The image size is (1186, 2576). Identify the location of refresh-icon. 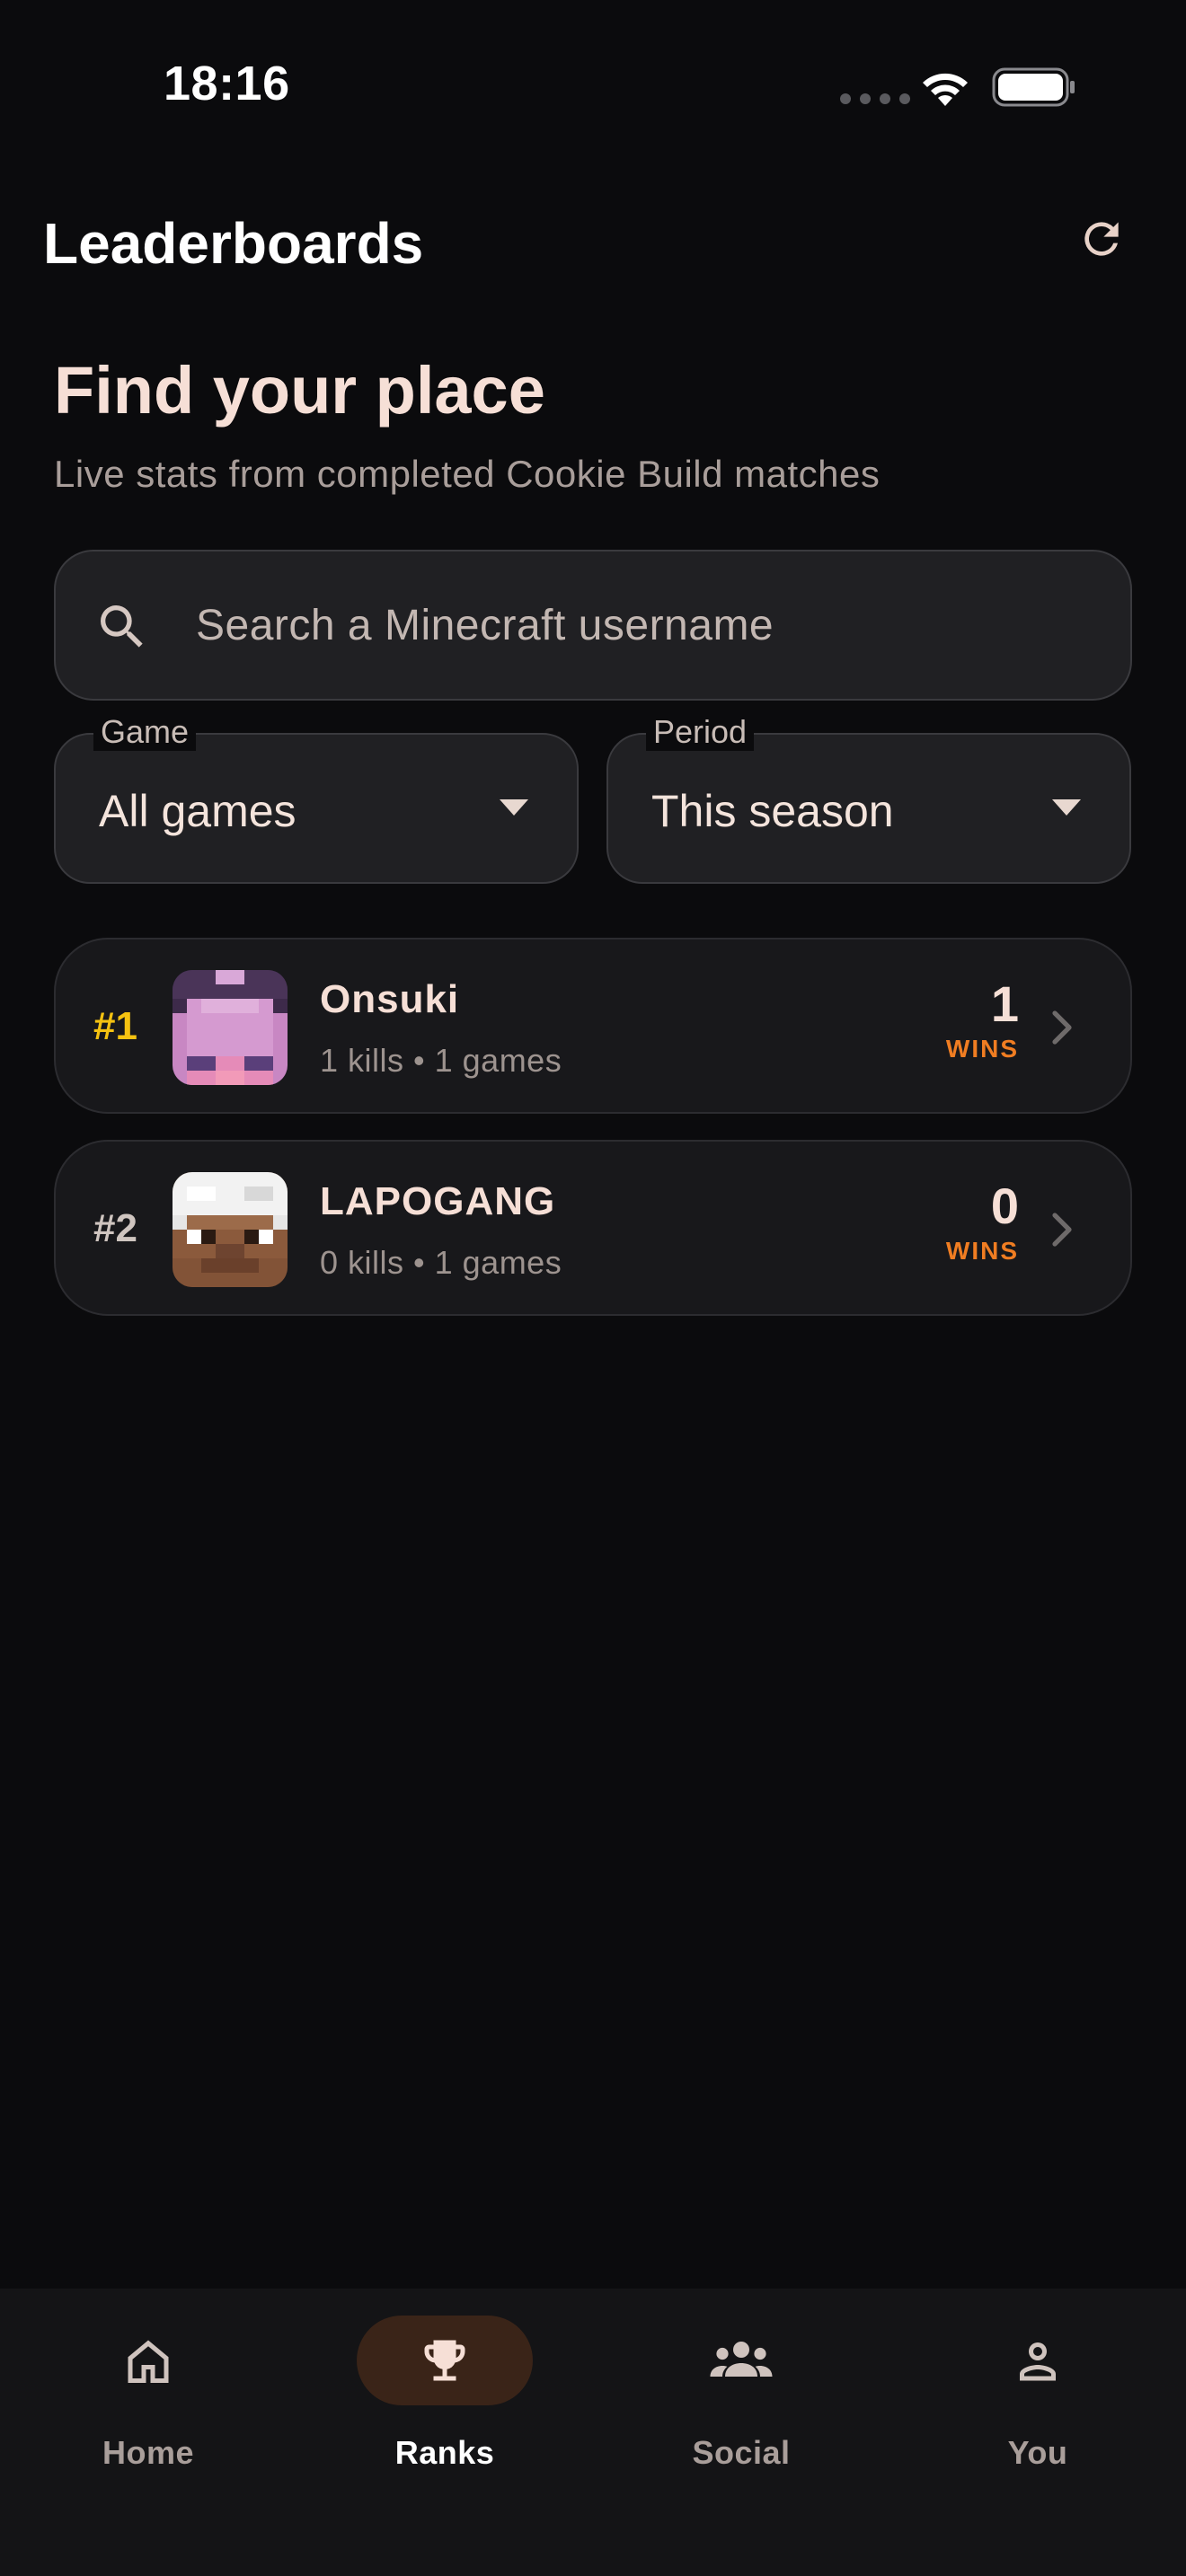
(1101, 239).